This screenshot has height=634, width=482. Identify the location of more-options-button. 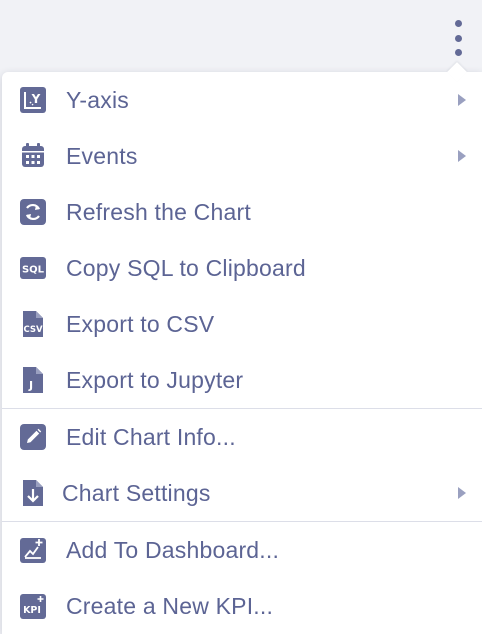
(458, 38).